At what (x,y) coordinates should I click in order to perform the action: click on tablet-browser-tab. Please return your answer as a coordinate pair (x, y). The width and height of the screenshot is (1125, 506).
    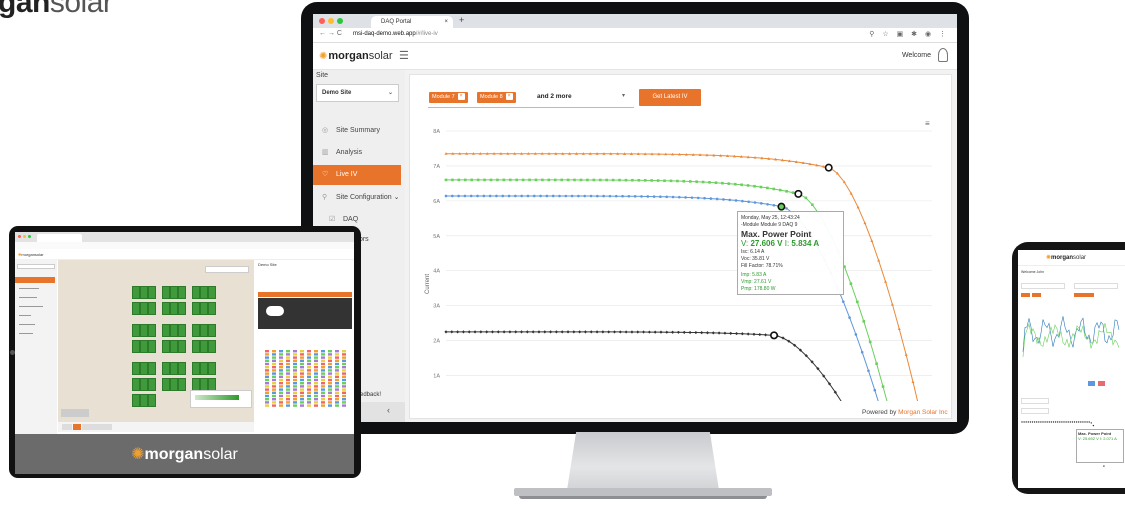
    Looking at the image, I should click on (59, 238).